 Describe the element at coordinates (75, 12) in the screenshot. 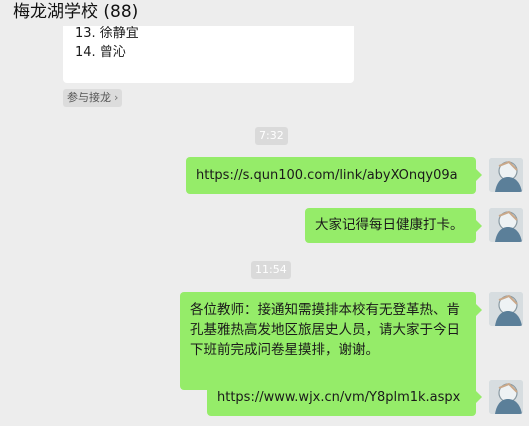

I see `chat-title: 梅龙湖学校 (88)` at that location.